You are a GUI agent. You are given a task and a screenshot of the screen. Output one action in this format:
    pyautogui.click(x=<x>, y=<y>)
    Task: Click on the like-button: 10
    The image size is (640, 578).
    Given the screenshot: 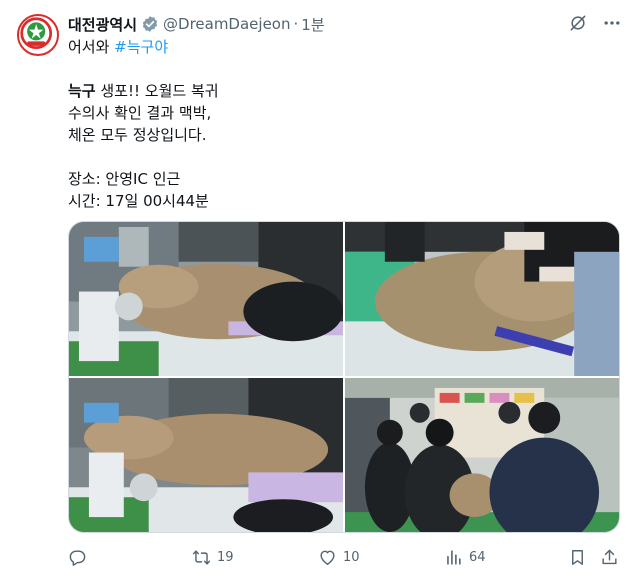 What is the action you would take?
    pyautogui.click(x=339, y=557)
    